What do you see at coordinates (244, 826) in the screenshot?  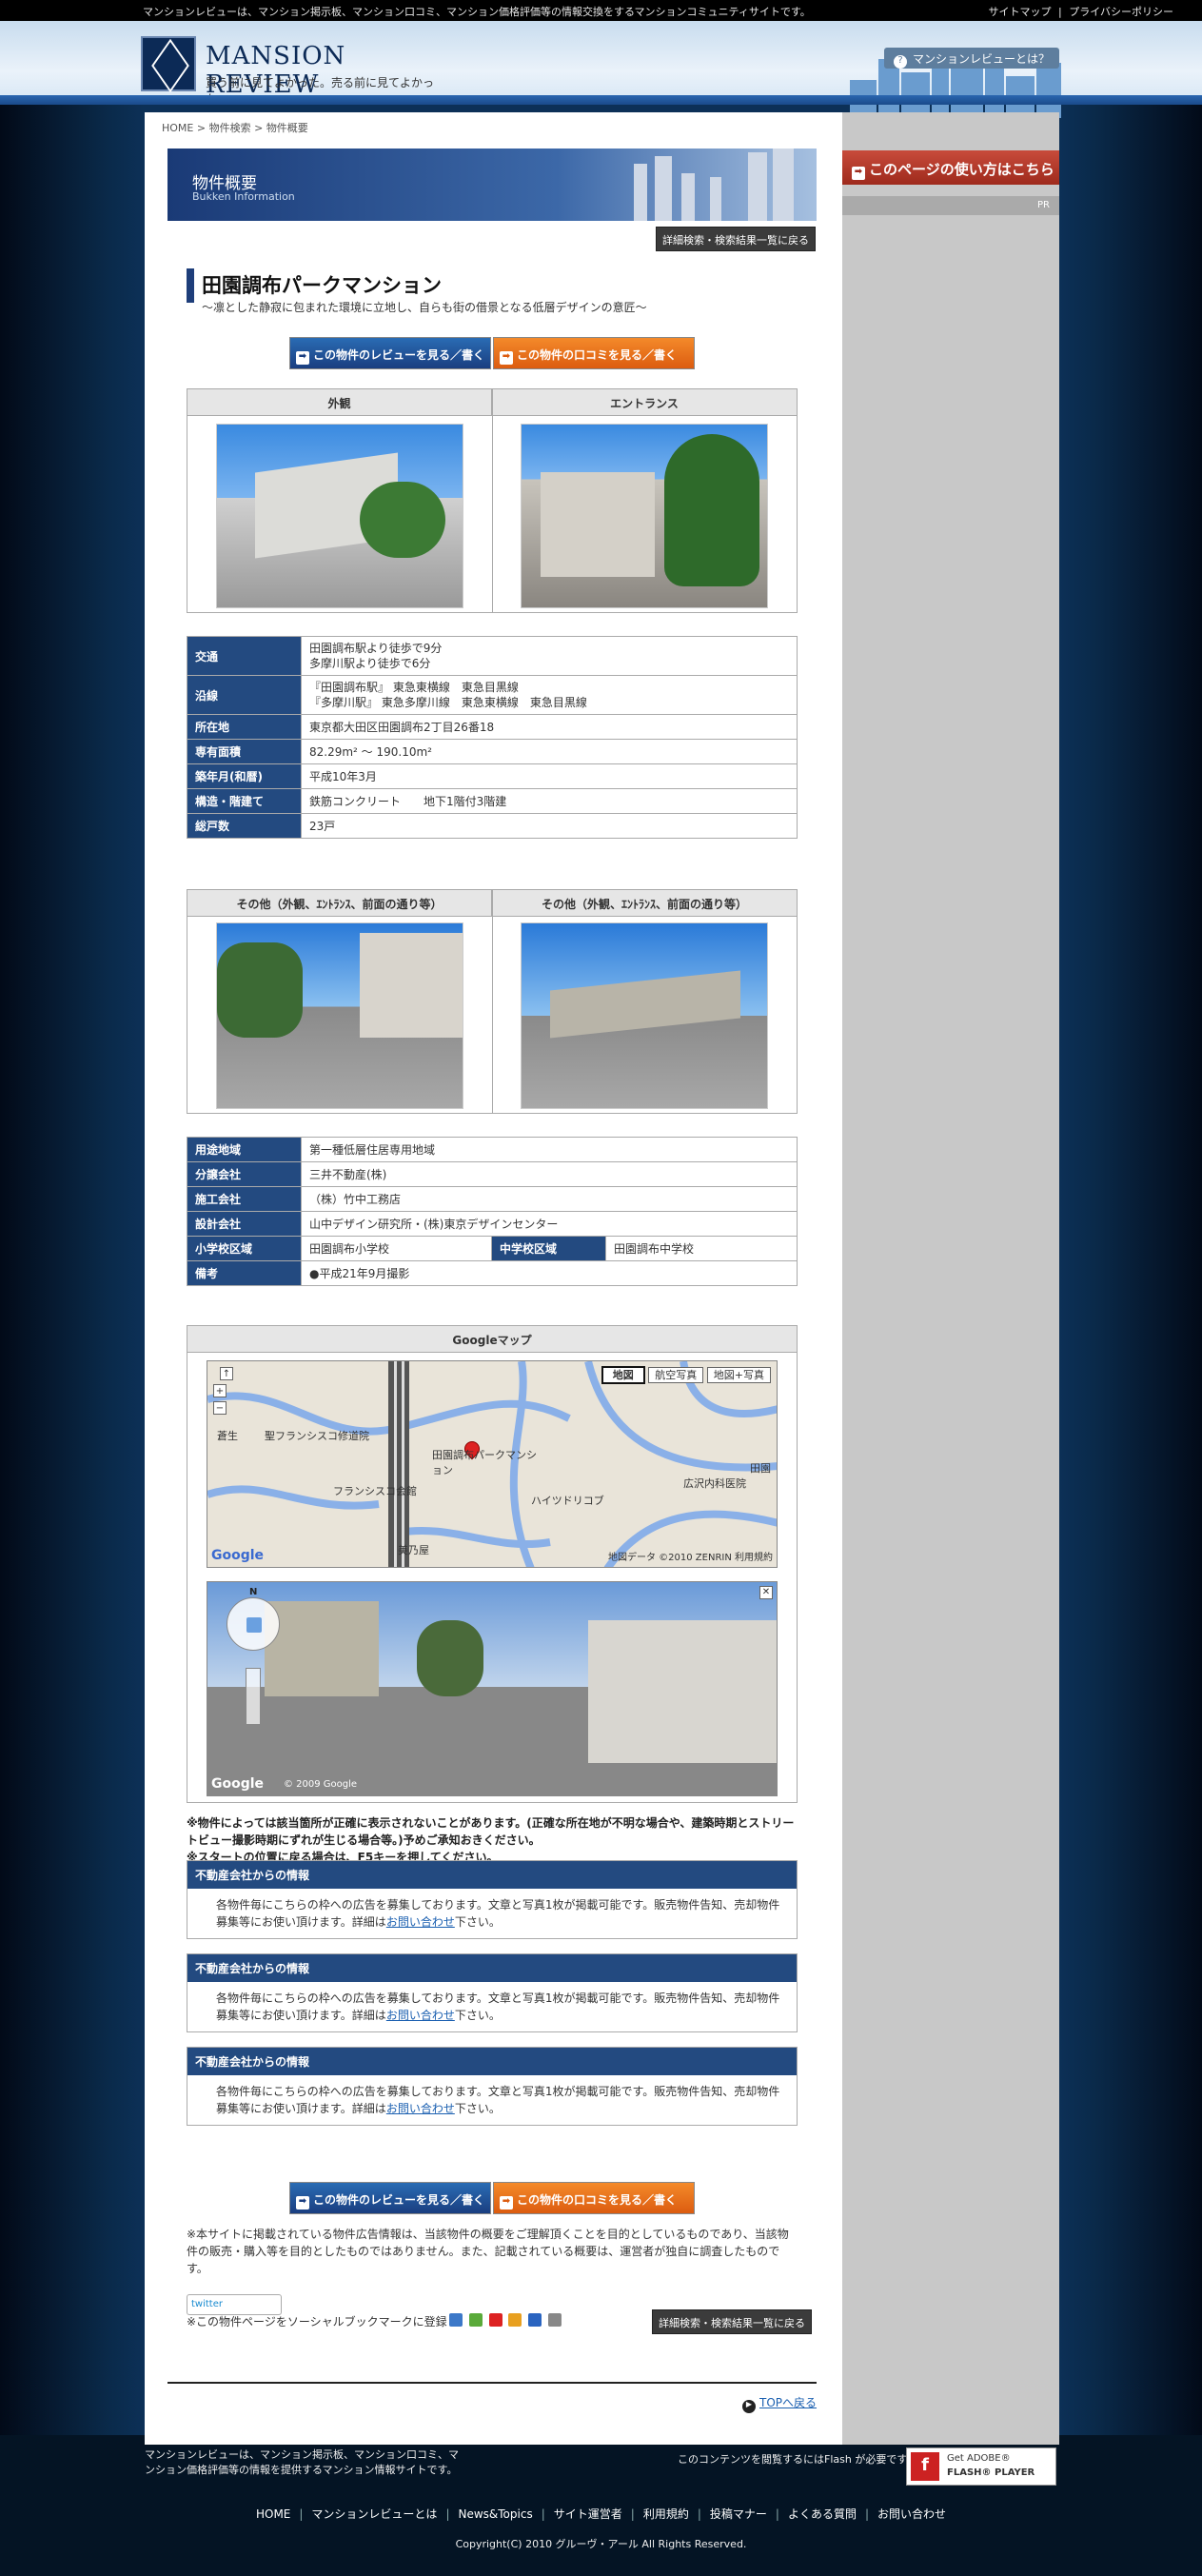 I see `details-label: 総戸数` at bounding box center [244, 826].